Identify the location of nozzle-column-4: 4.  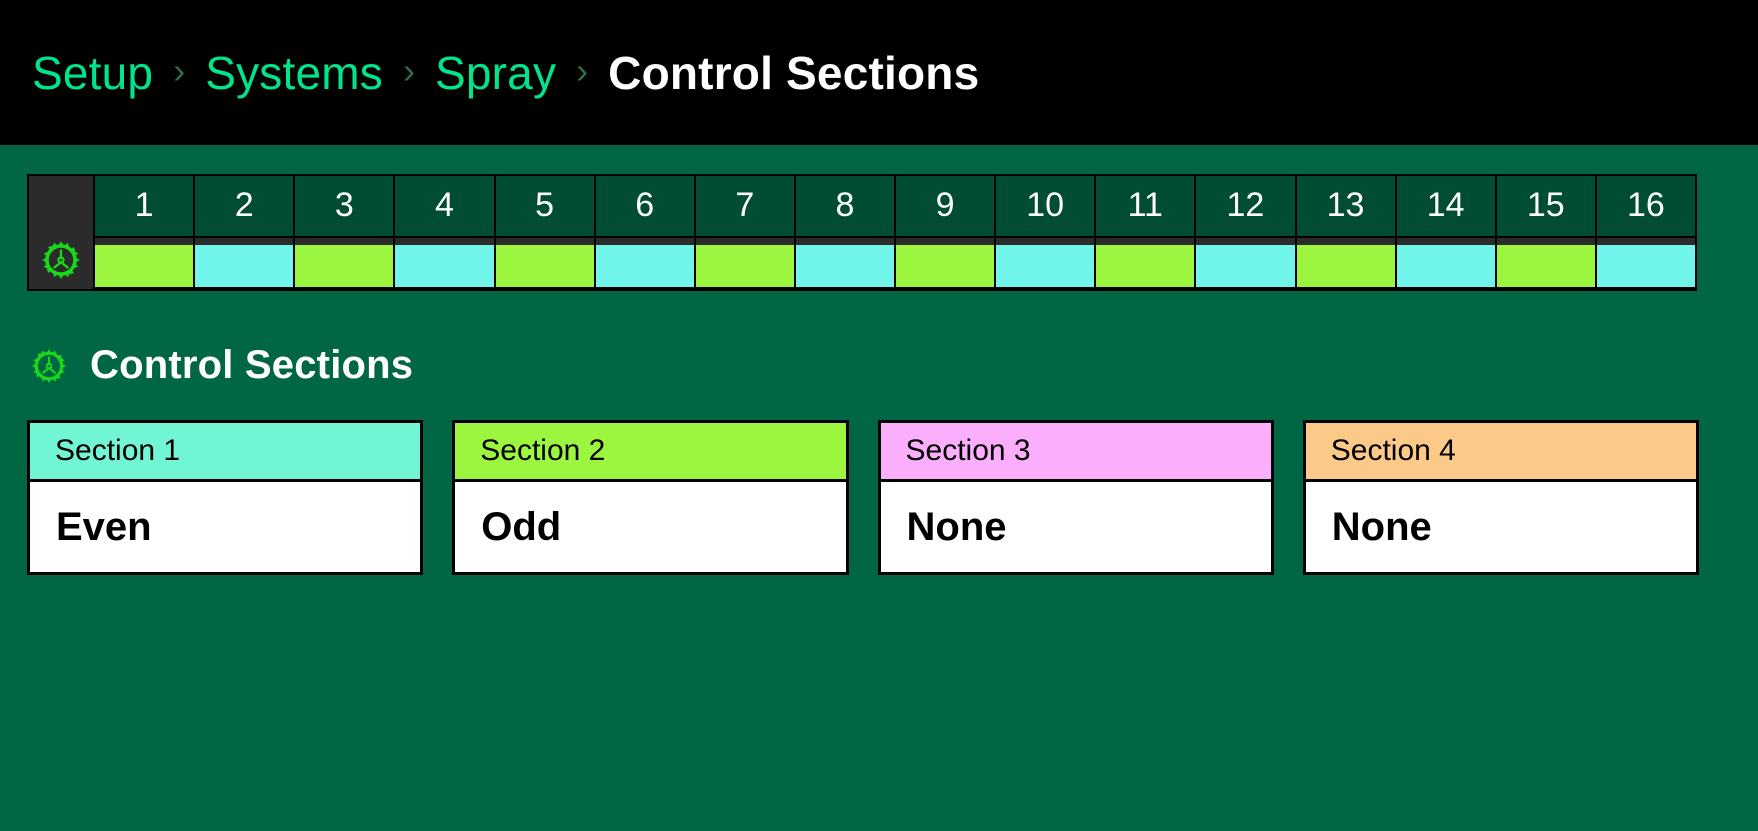
(443, 232).